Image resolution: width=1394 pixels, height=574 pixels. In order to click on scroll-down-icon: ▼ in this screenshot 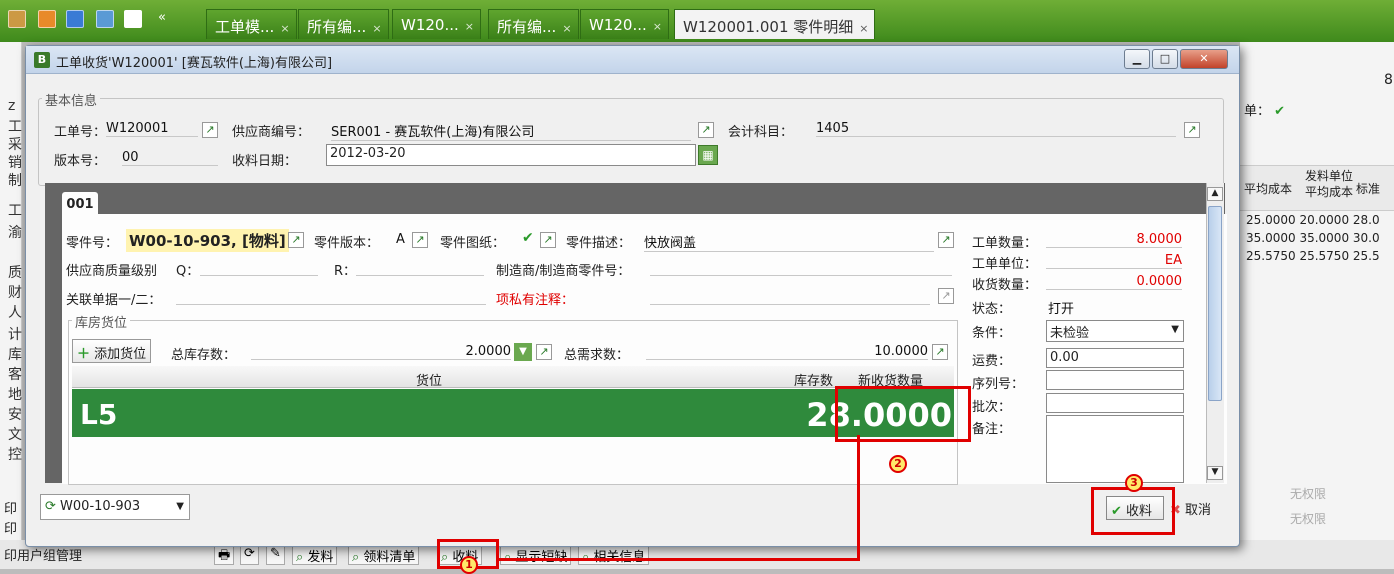, I will do `click(1215, 473)`.